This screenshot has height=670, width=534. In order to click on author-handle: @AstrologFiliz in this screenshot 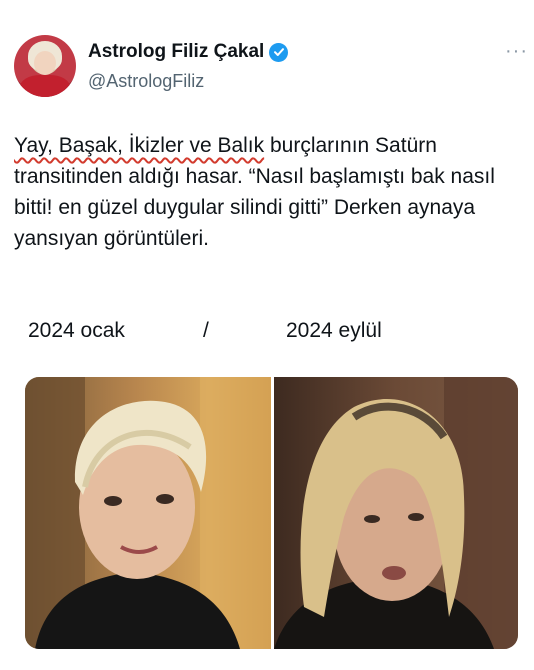, I will do `click(146, 81)`.